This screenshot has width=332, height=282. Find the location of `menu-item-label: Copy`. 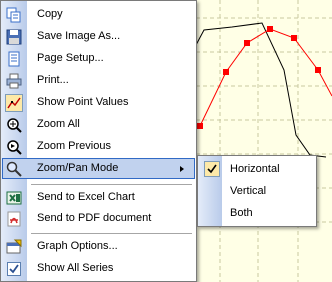

menu-item-label: Copy is located at coordinates (50, 14).